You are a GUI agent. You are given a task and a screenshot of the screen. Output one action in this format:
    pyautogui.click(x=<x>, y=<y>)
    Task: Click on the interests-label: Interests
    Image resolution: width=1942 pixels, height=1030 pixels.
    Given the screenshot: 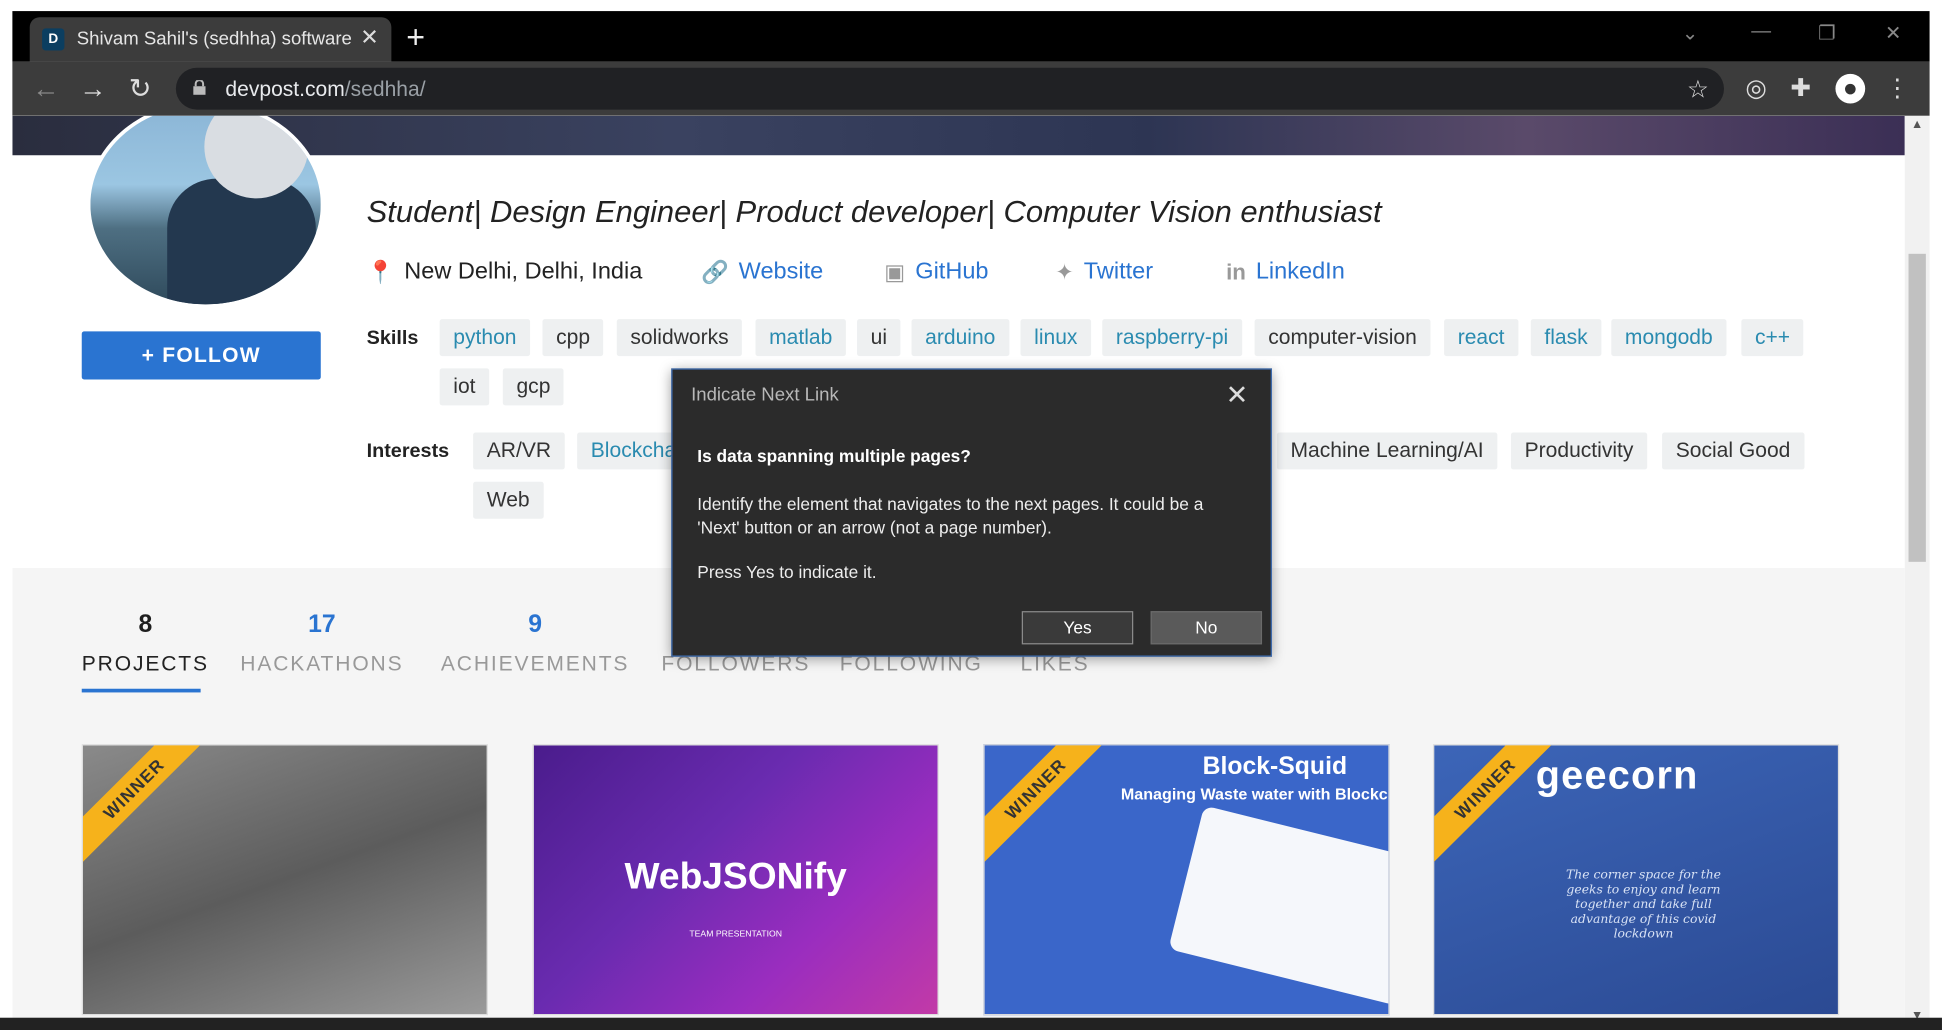 What is the action you would take?
    pyautogui.click(x=408, y=452)
    